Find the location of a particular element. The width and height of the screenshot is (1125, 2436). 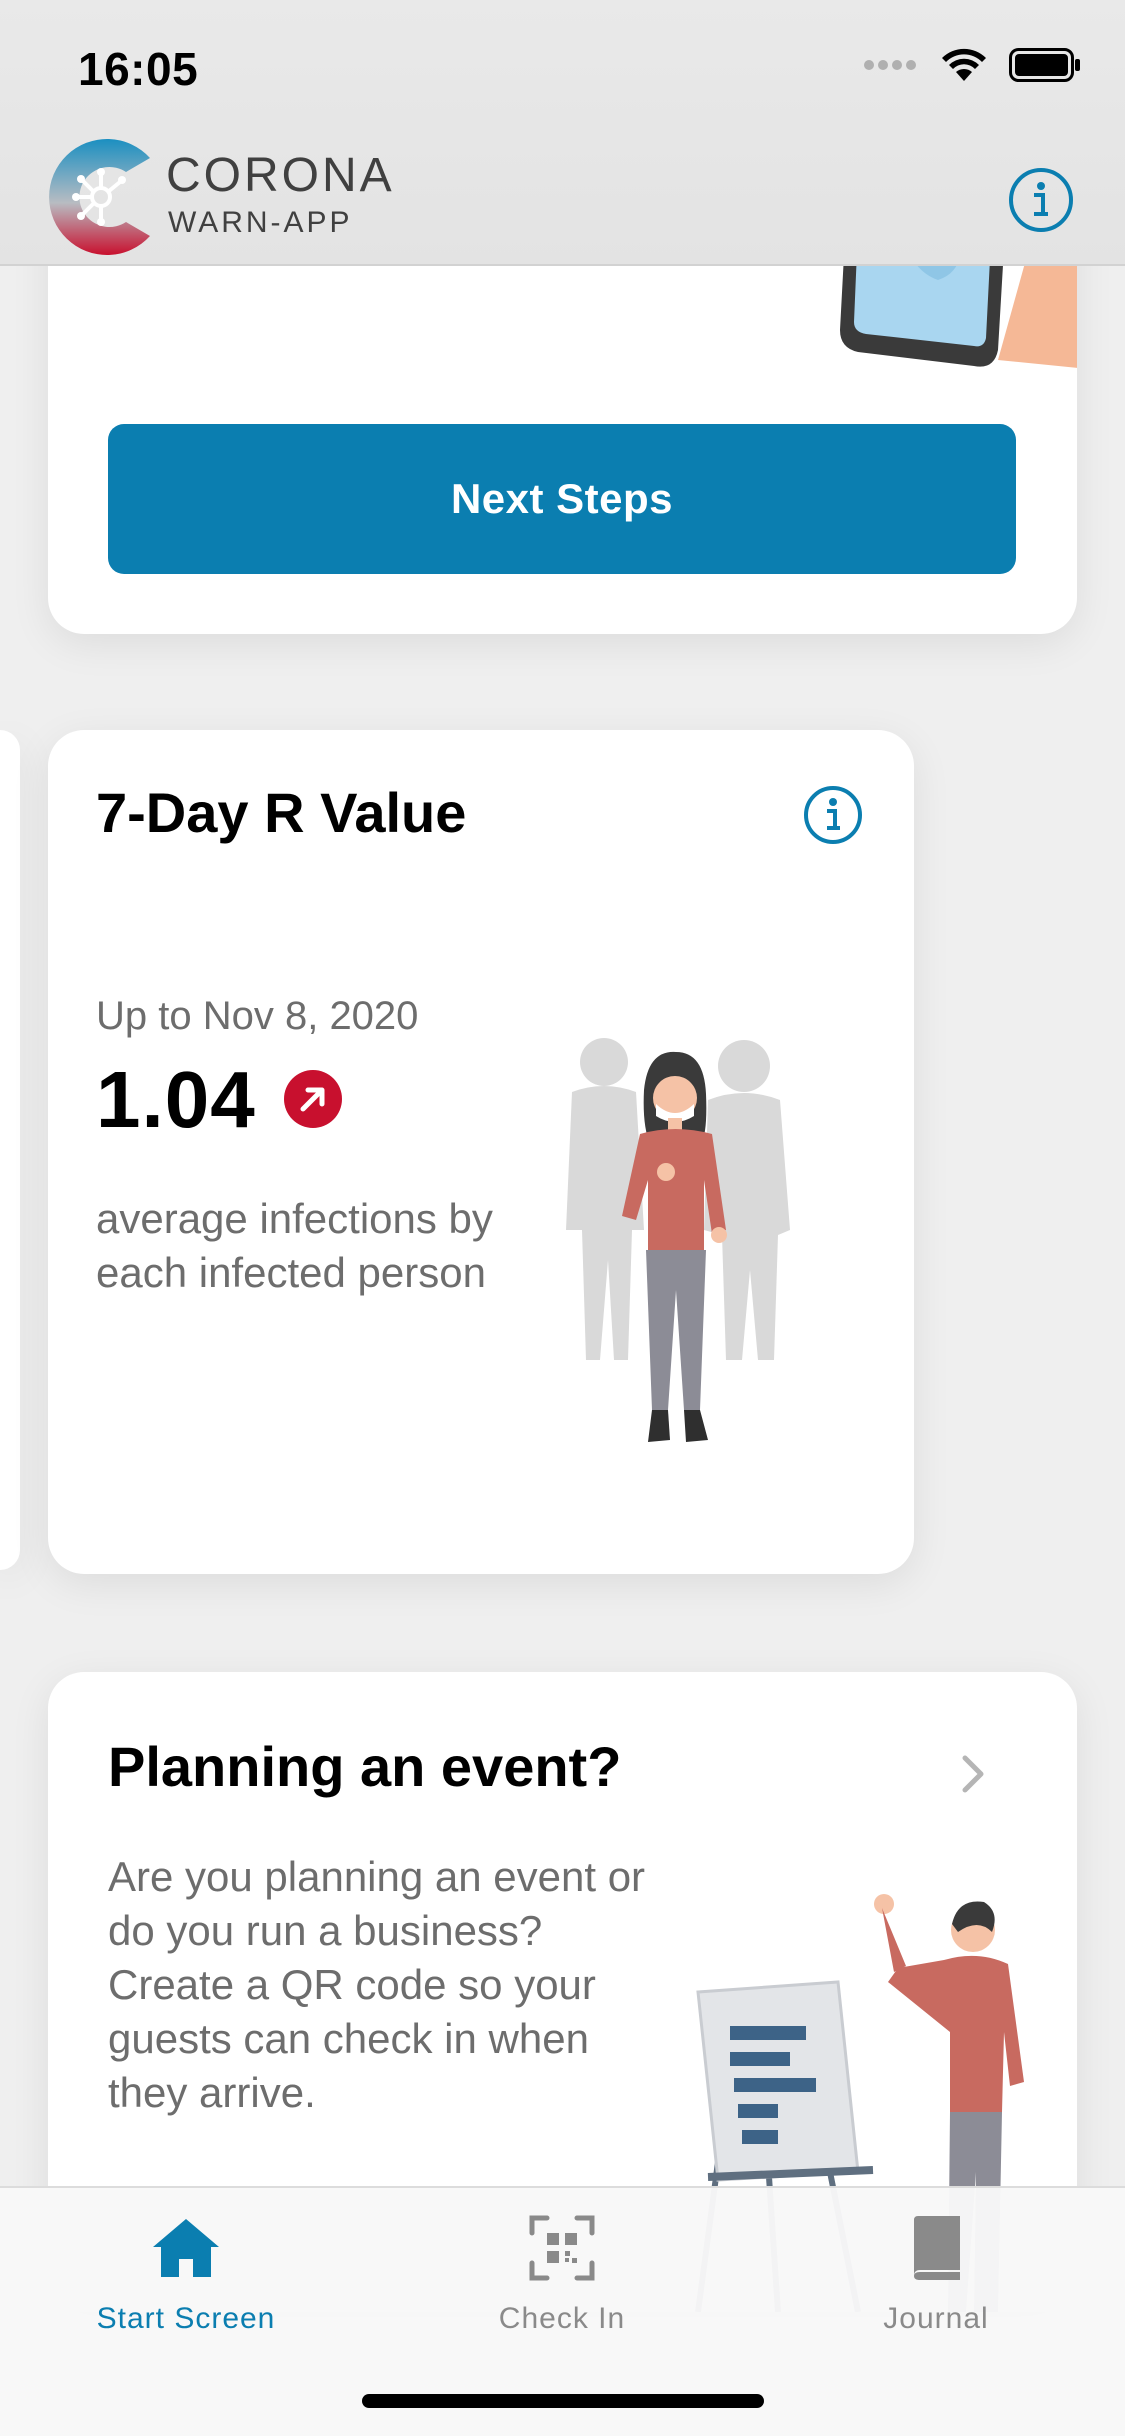

people-illustration is located at coordinates (678, 1240).